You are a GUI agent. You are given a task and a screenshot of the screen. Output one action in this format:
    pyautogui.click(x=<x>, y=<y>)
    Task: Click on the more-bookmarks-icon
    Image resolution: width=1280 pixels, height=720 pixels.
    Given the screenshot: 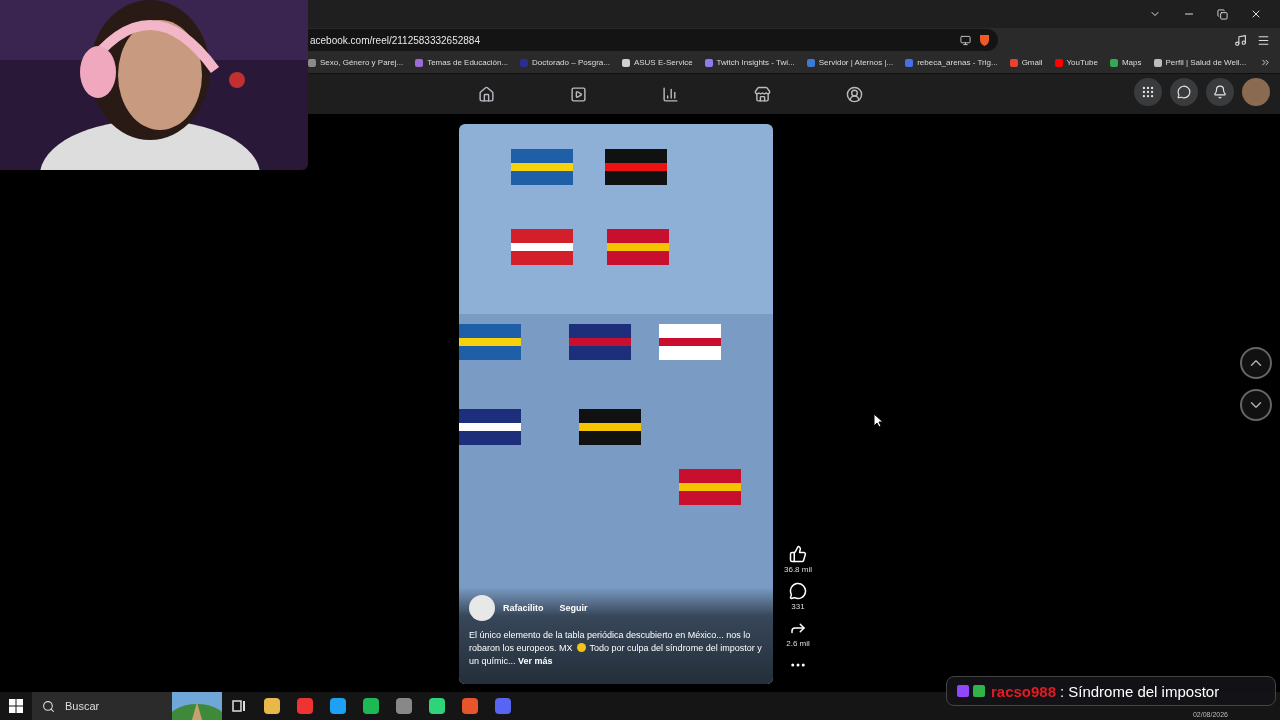 What is the action you would take?
    pyautogui.click(x=1266, y=62)
    